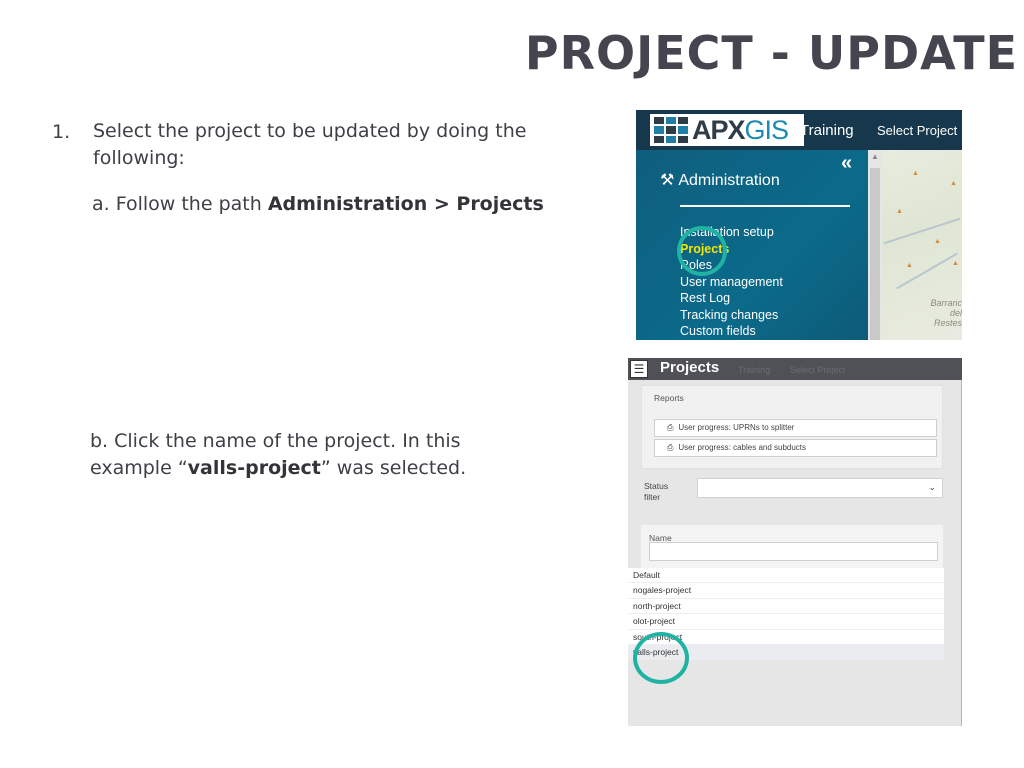 This screenshot has width=1024, height=768. I want to click on project-row-nogales: nogales-project, so click(786, 591).